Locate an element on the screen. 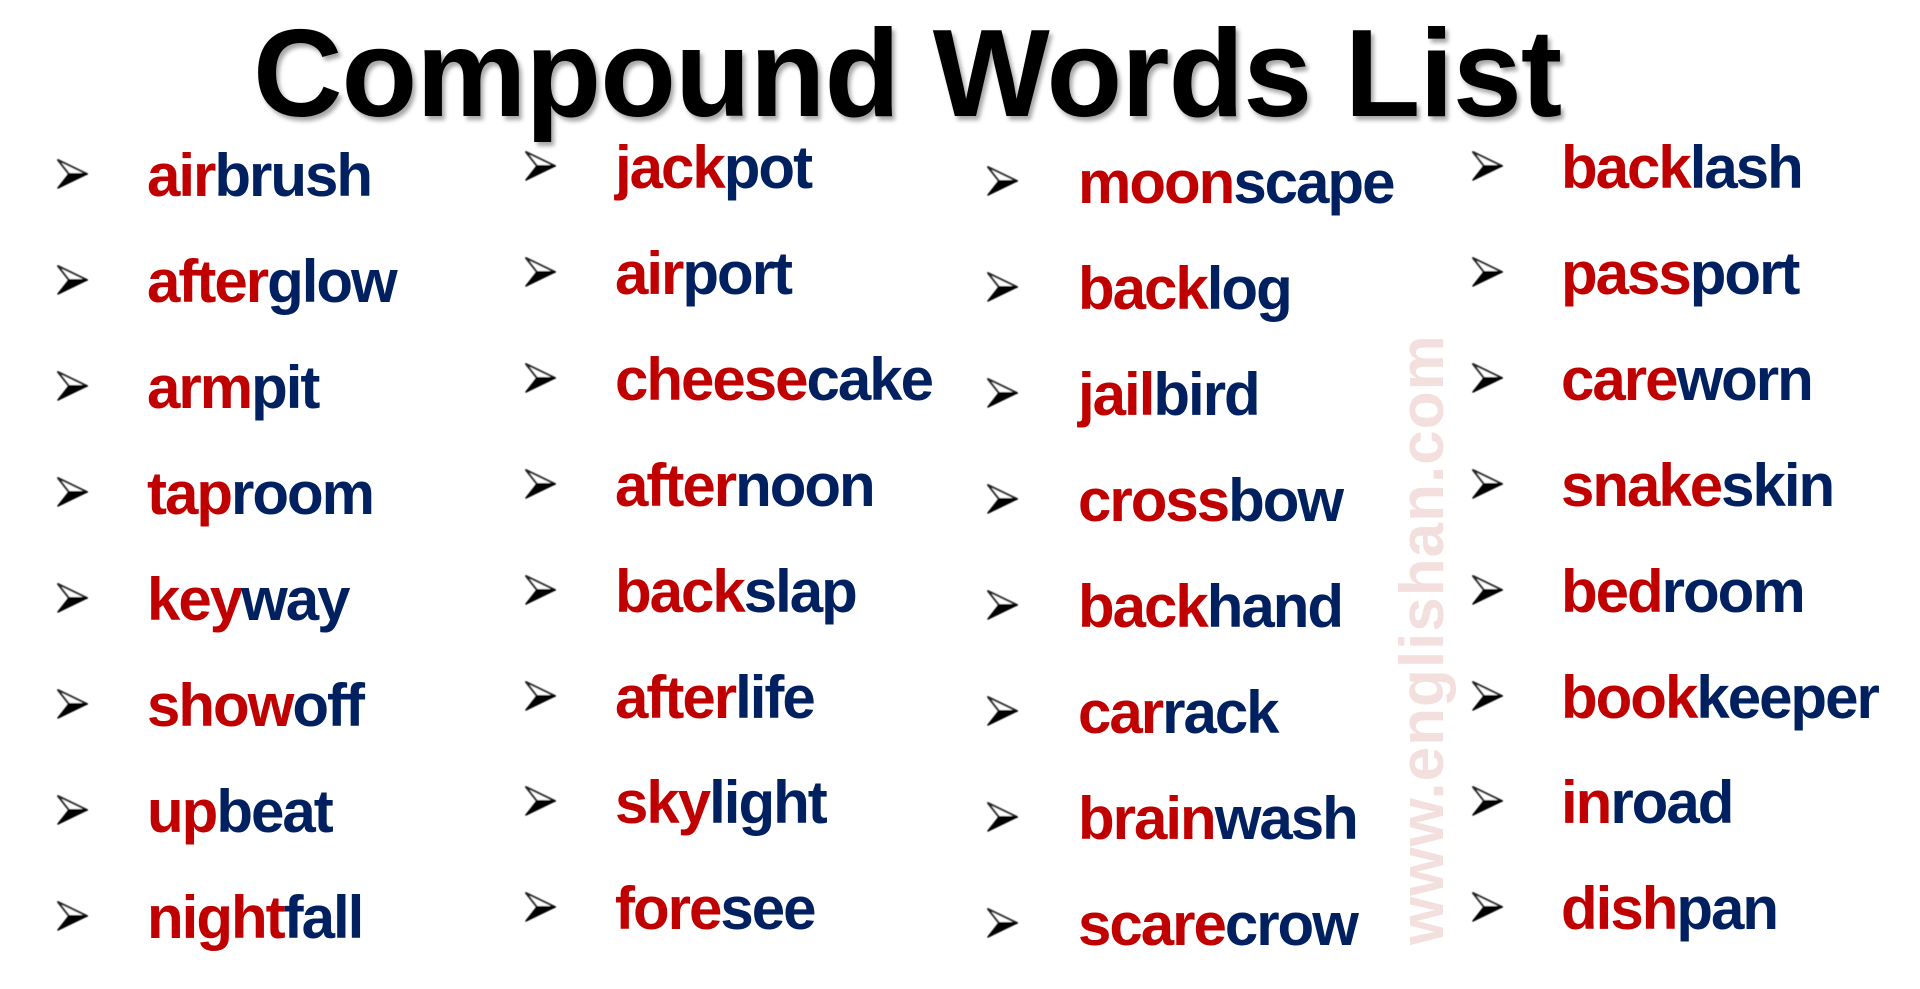  word-second-part: hand is located at coordinates (1275, 606).